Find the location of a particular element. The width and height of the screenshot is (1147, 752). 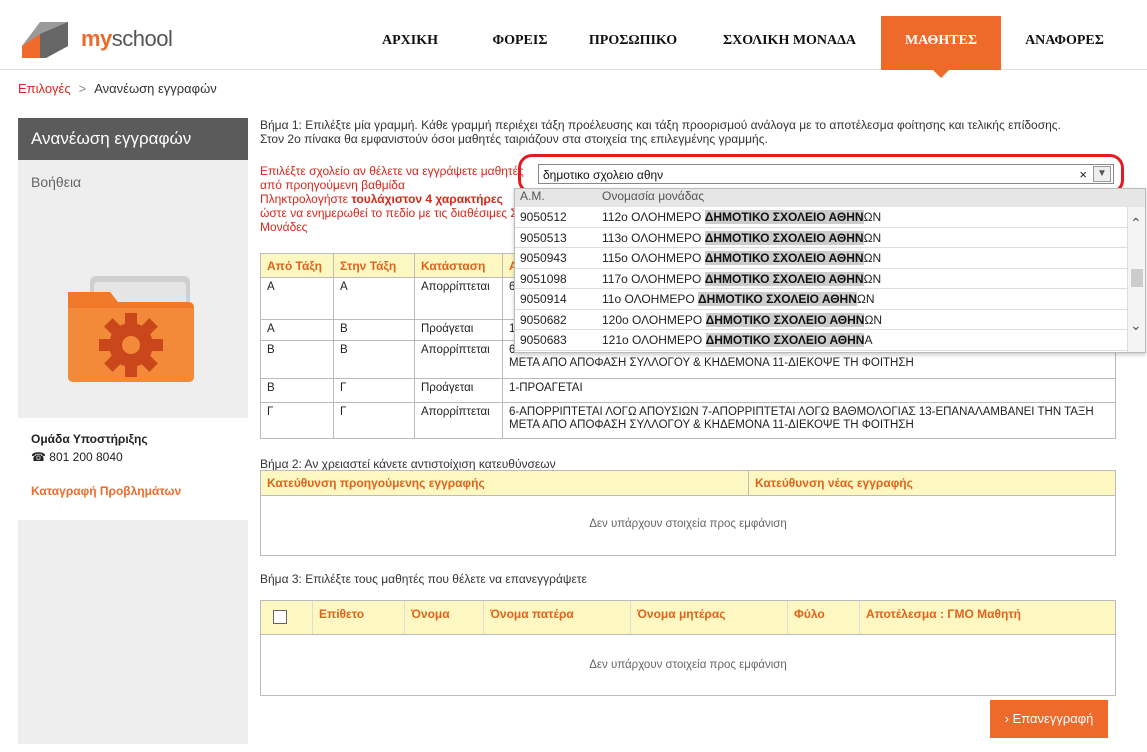

scroll-up-icon: ⌃ is located at coordinates (1136, 223).